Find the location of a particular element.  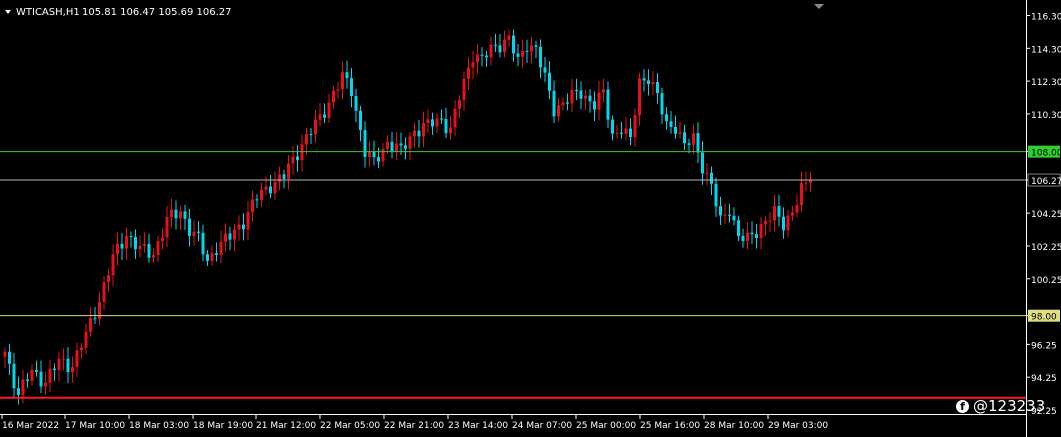

watermark: f @123233 is located at coordinates (1000, 406).